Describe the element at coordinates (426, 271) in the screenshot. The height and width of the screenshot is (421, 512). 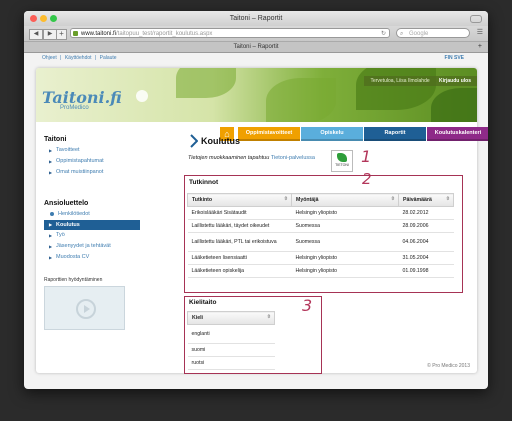
I see `cell-paivamaara: 01.09.1998` at that location.